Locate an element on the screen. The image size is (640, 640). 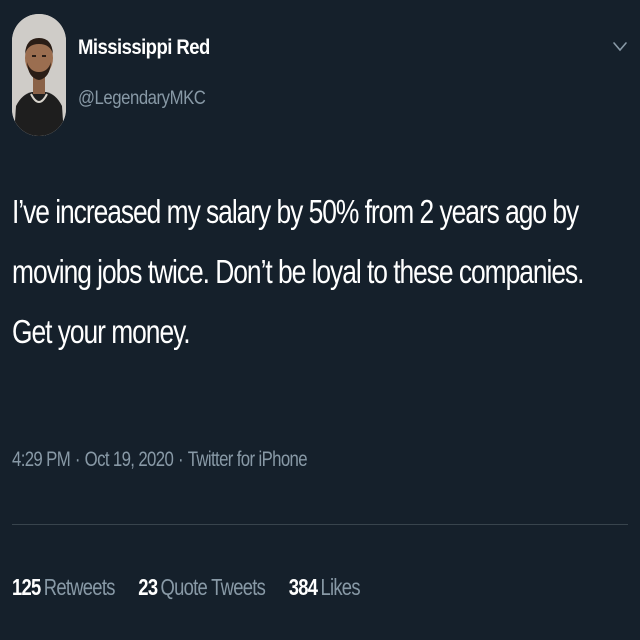
author-handle: @LegendaryMKC is located at coordinates (142, 99).